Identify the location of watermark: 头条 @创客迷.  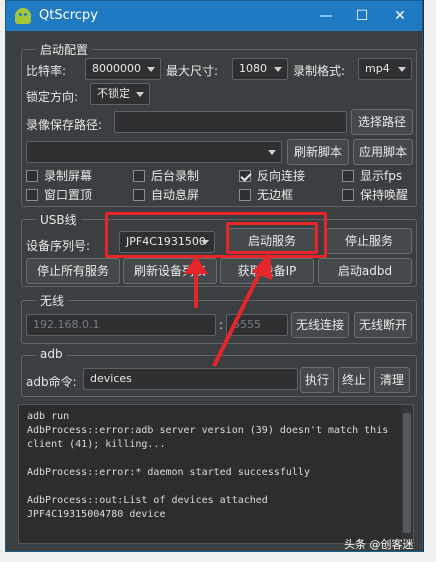
(379, 544).